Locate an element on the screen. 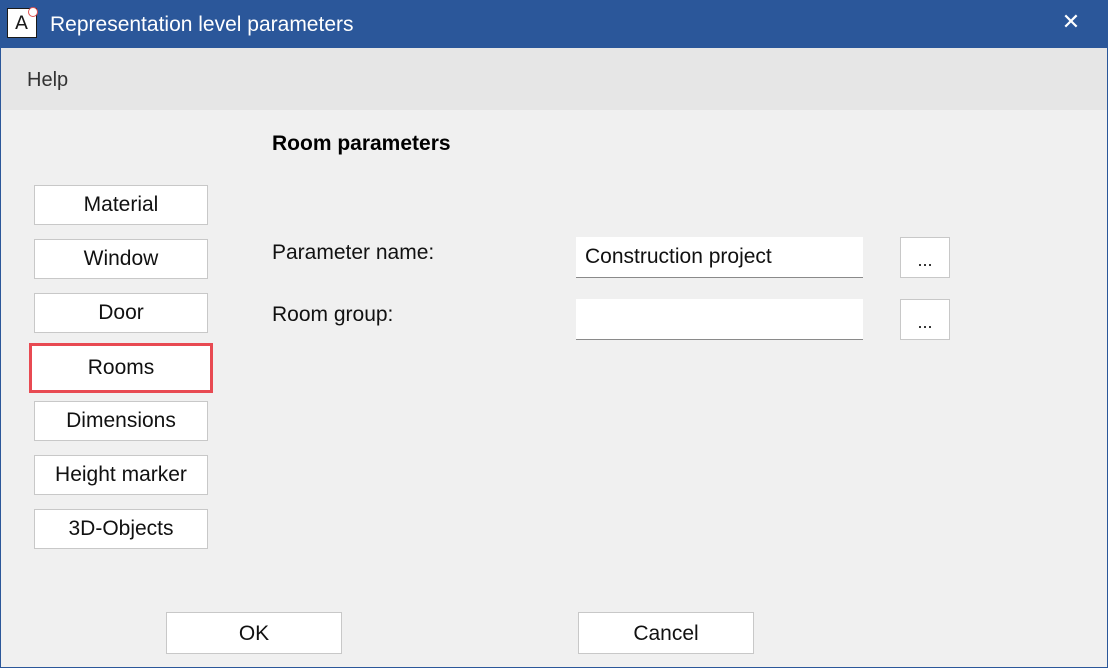  nav-button-height-marker: Height marker is located at coordinates (121, 475).